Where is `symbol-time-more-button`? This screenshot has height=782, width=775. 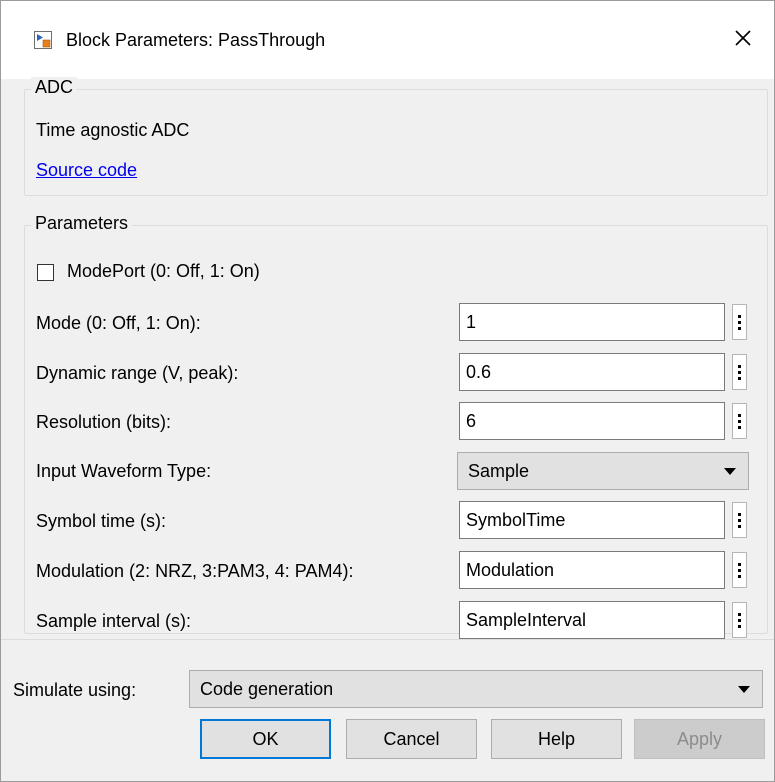 symbol-time-more-button is located at coordinates (739, 520).